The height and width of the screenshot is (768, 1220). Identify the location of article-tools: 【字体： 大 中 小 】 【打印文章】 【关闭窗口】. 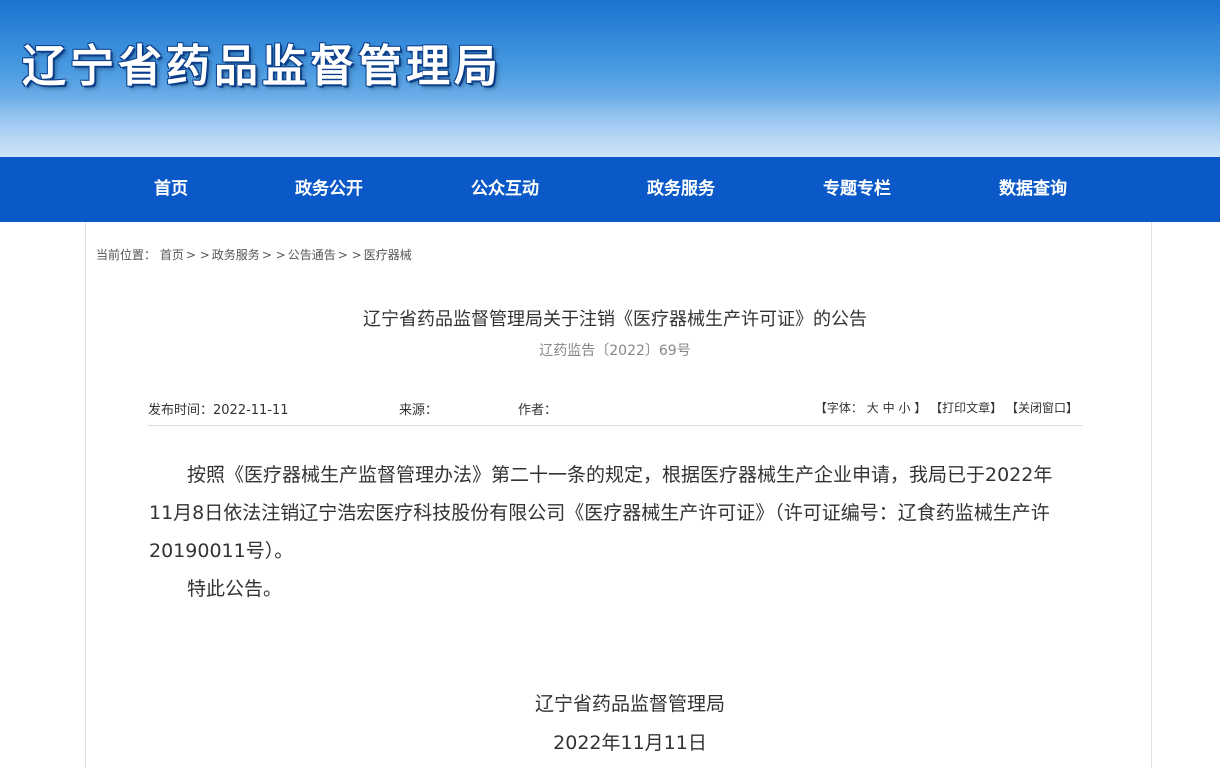
(946, 407).